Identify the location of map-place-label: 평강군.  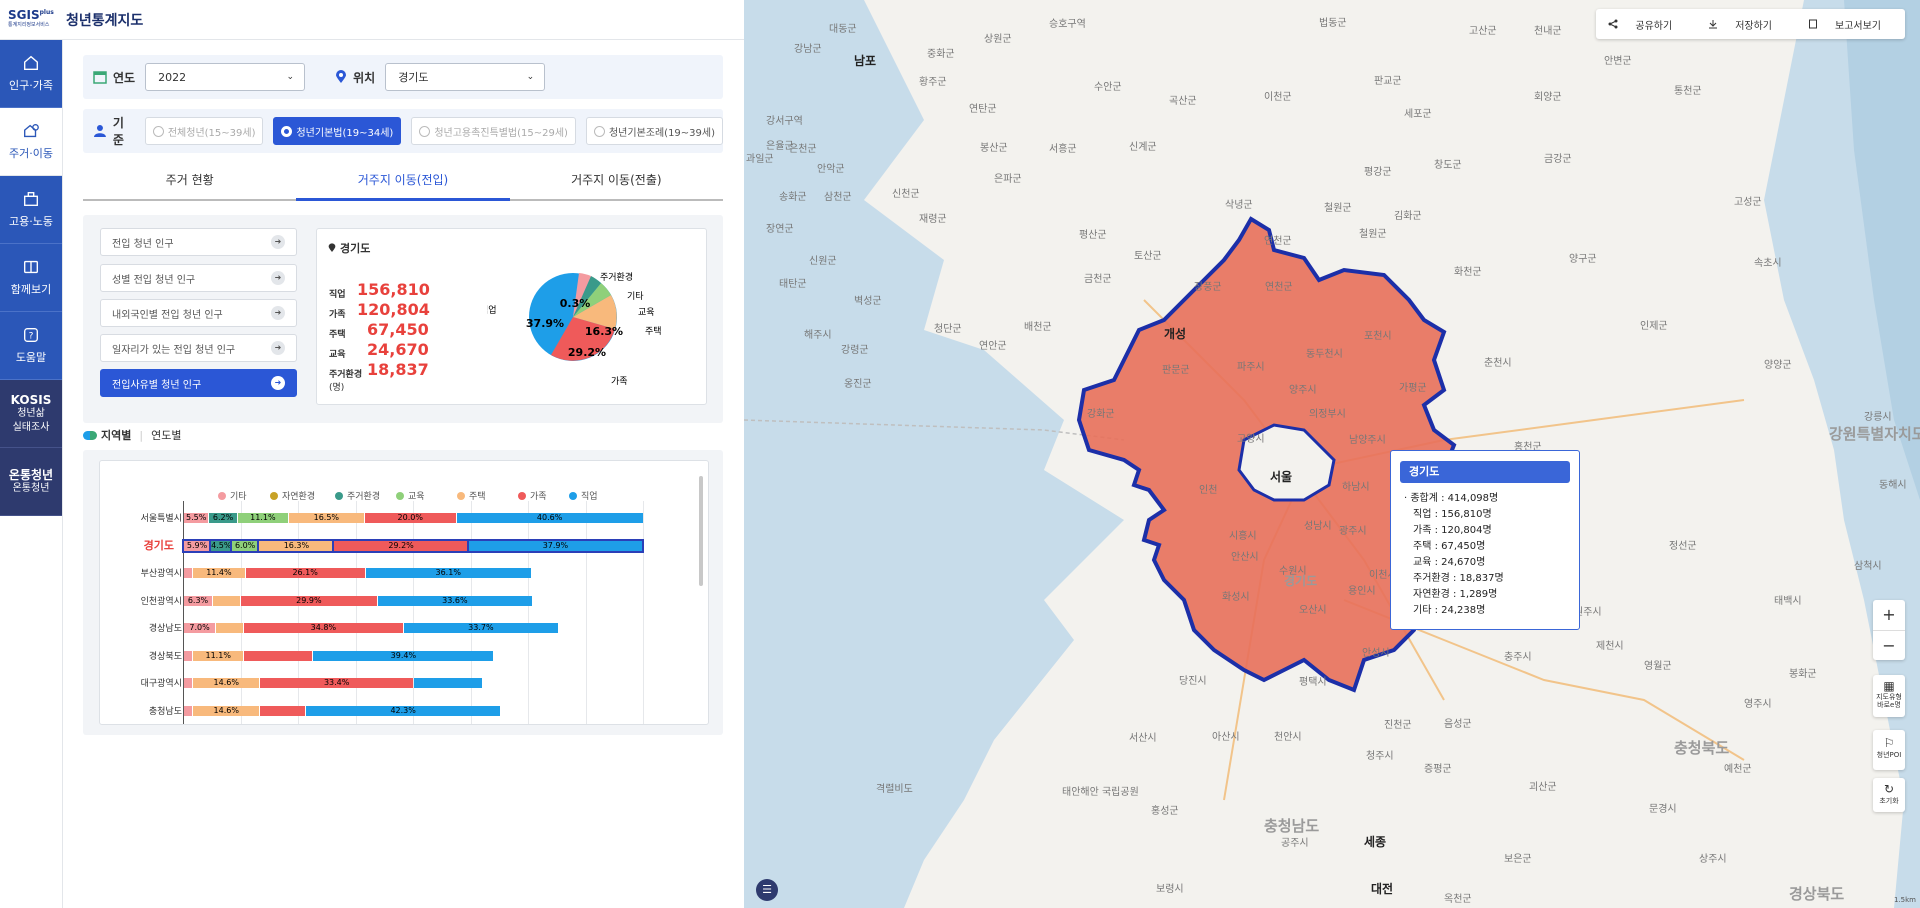
(1378, 172).